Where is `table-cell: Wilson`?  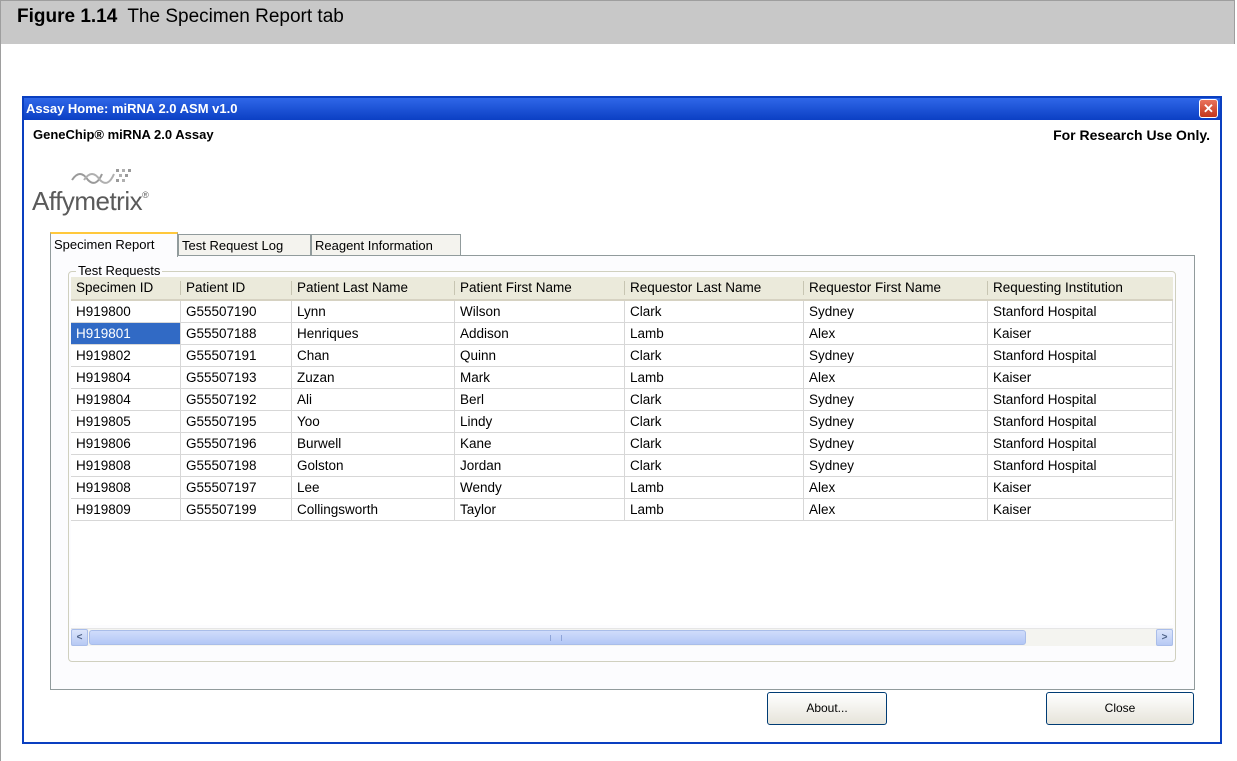 table-cell: Wilson is located at coordinates (540, 311).